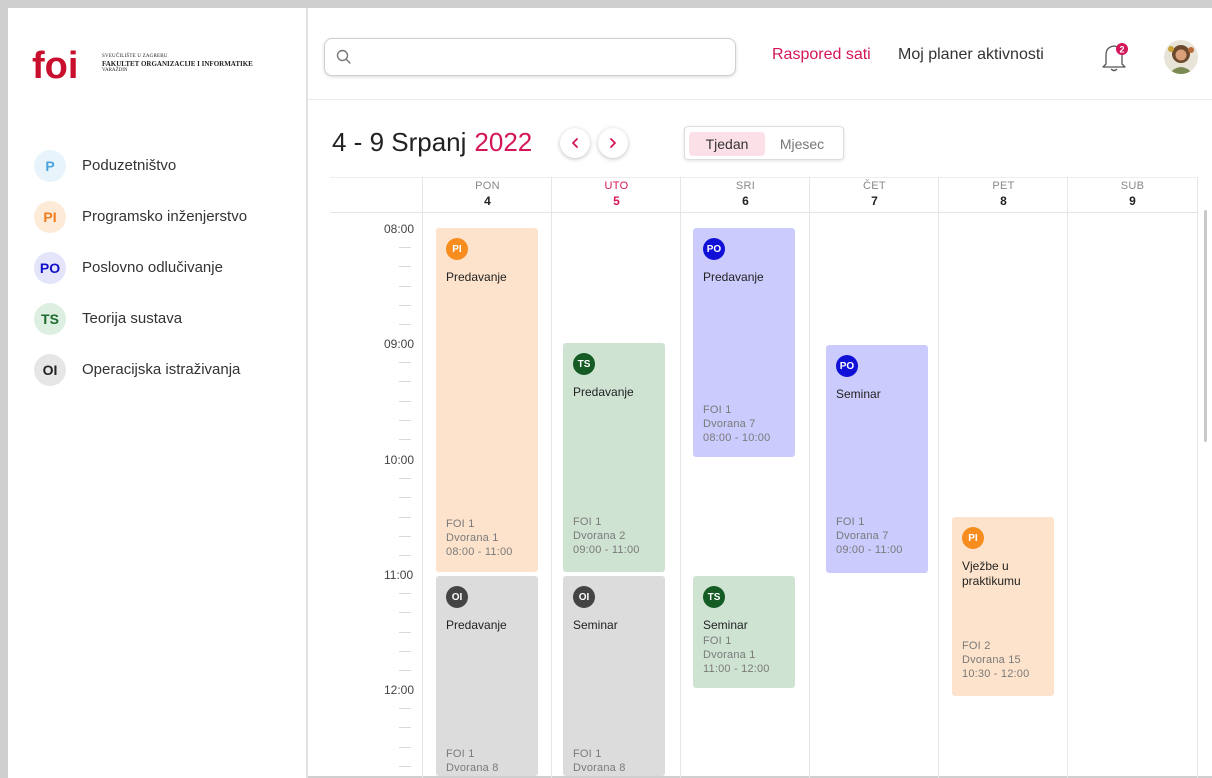 The height and width of the screenshot is (778, 1212). I want to click on prev-week-button, so click(575, 143).